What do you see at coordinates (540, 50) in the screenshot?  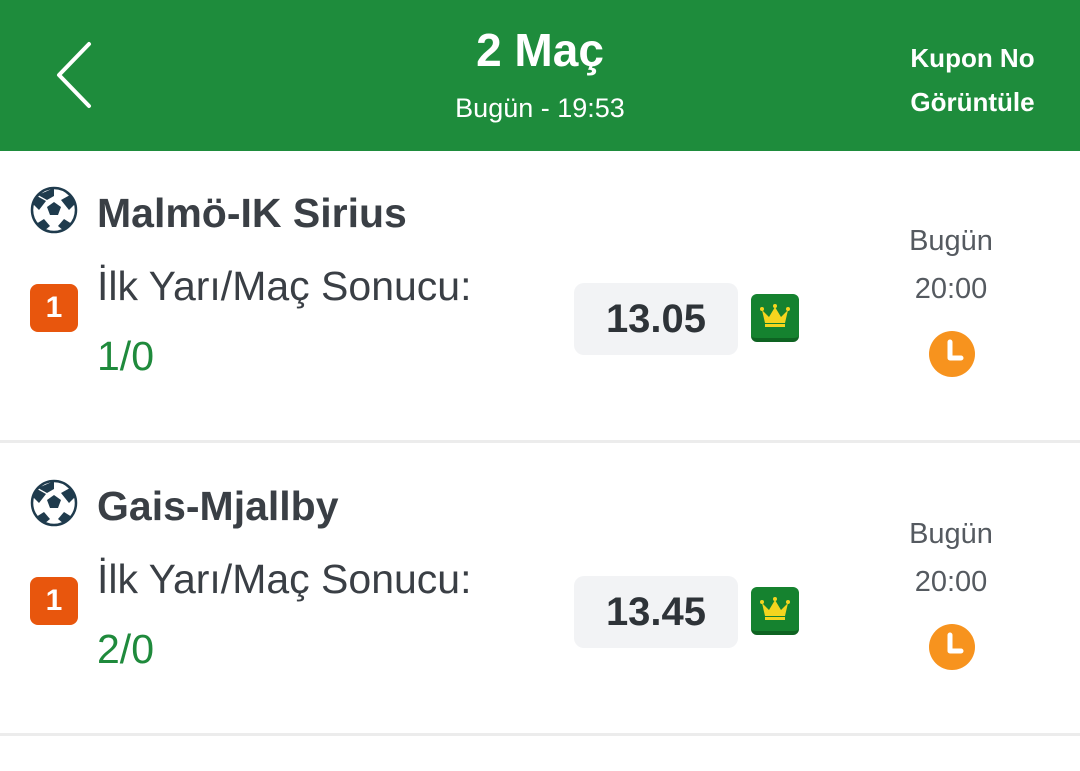 I see `page-title: 2 Maç` at bounding box center [540, 50].